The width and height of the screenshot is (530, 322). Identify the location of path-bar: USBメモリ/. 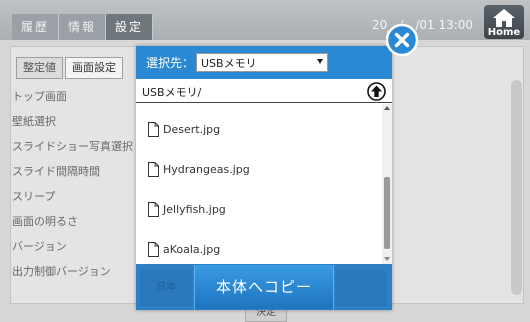
(264, 92).